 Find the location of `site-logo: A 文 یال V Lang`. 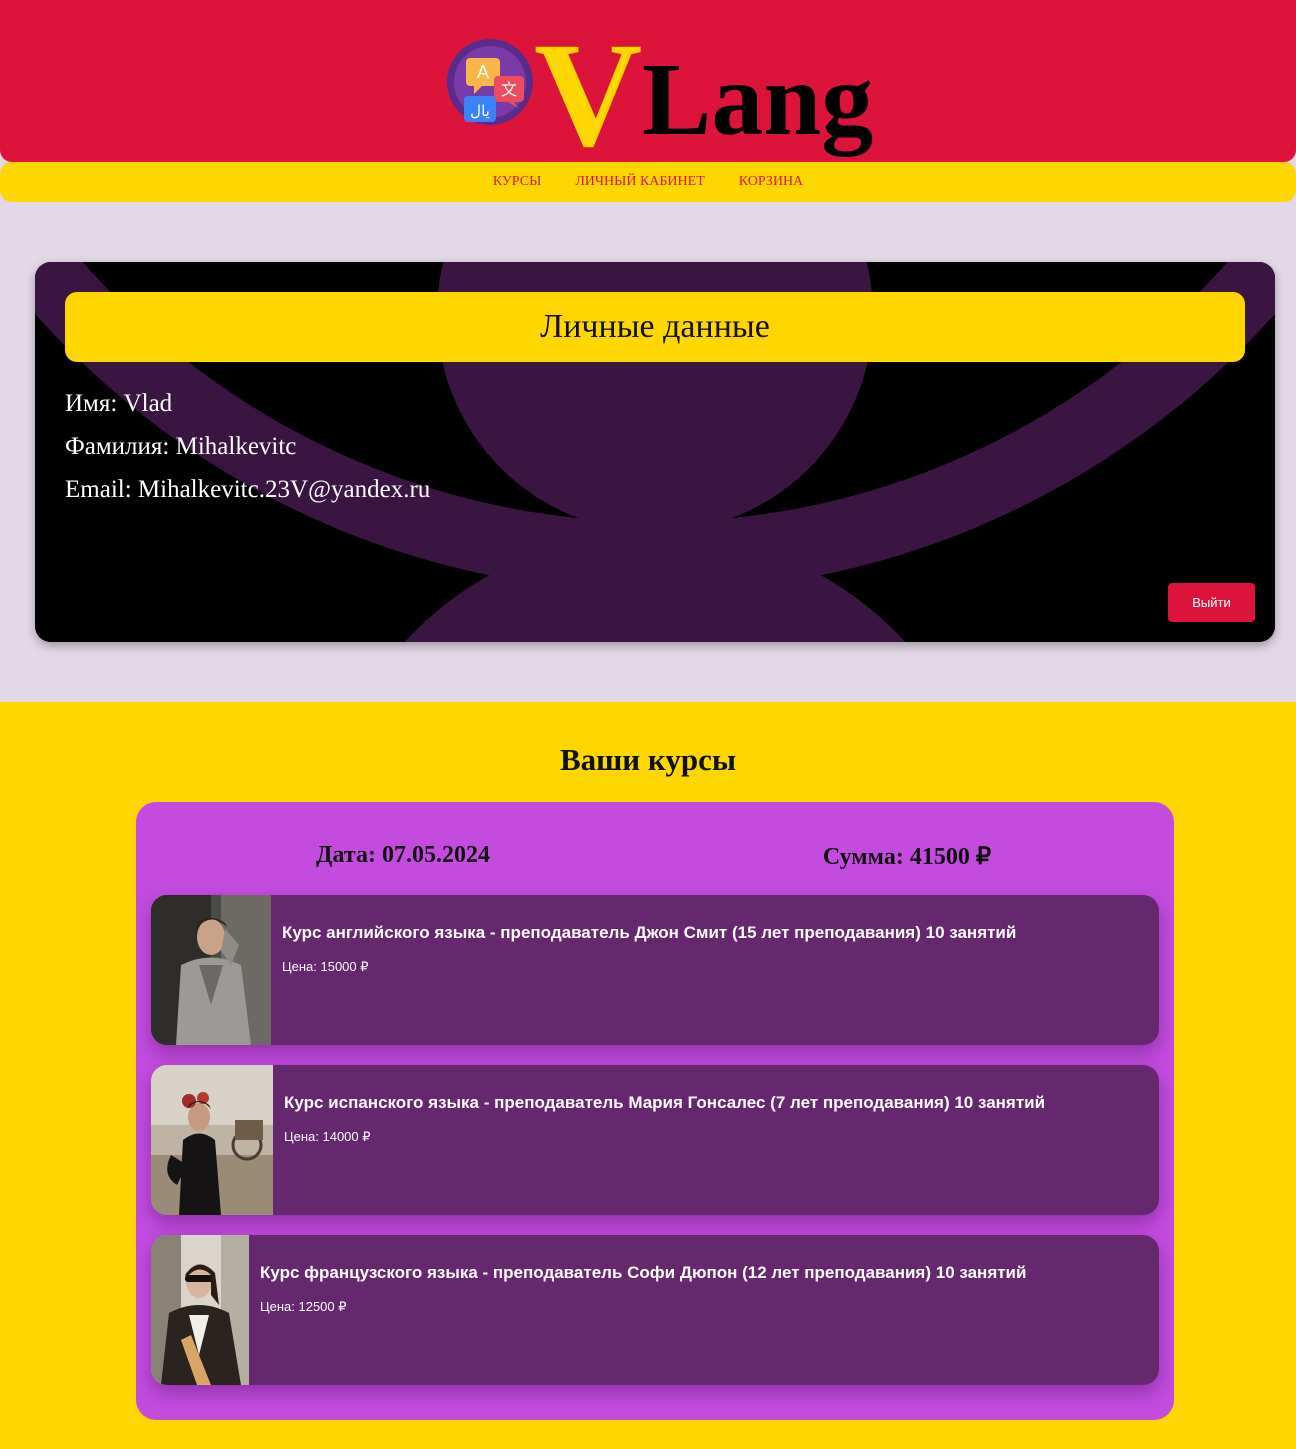

site-logo: A 文 یال V Lang is located at coordinates (666, 95).